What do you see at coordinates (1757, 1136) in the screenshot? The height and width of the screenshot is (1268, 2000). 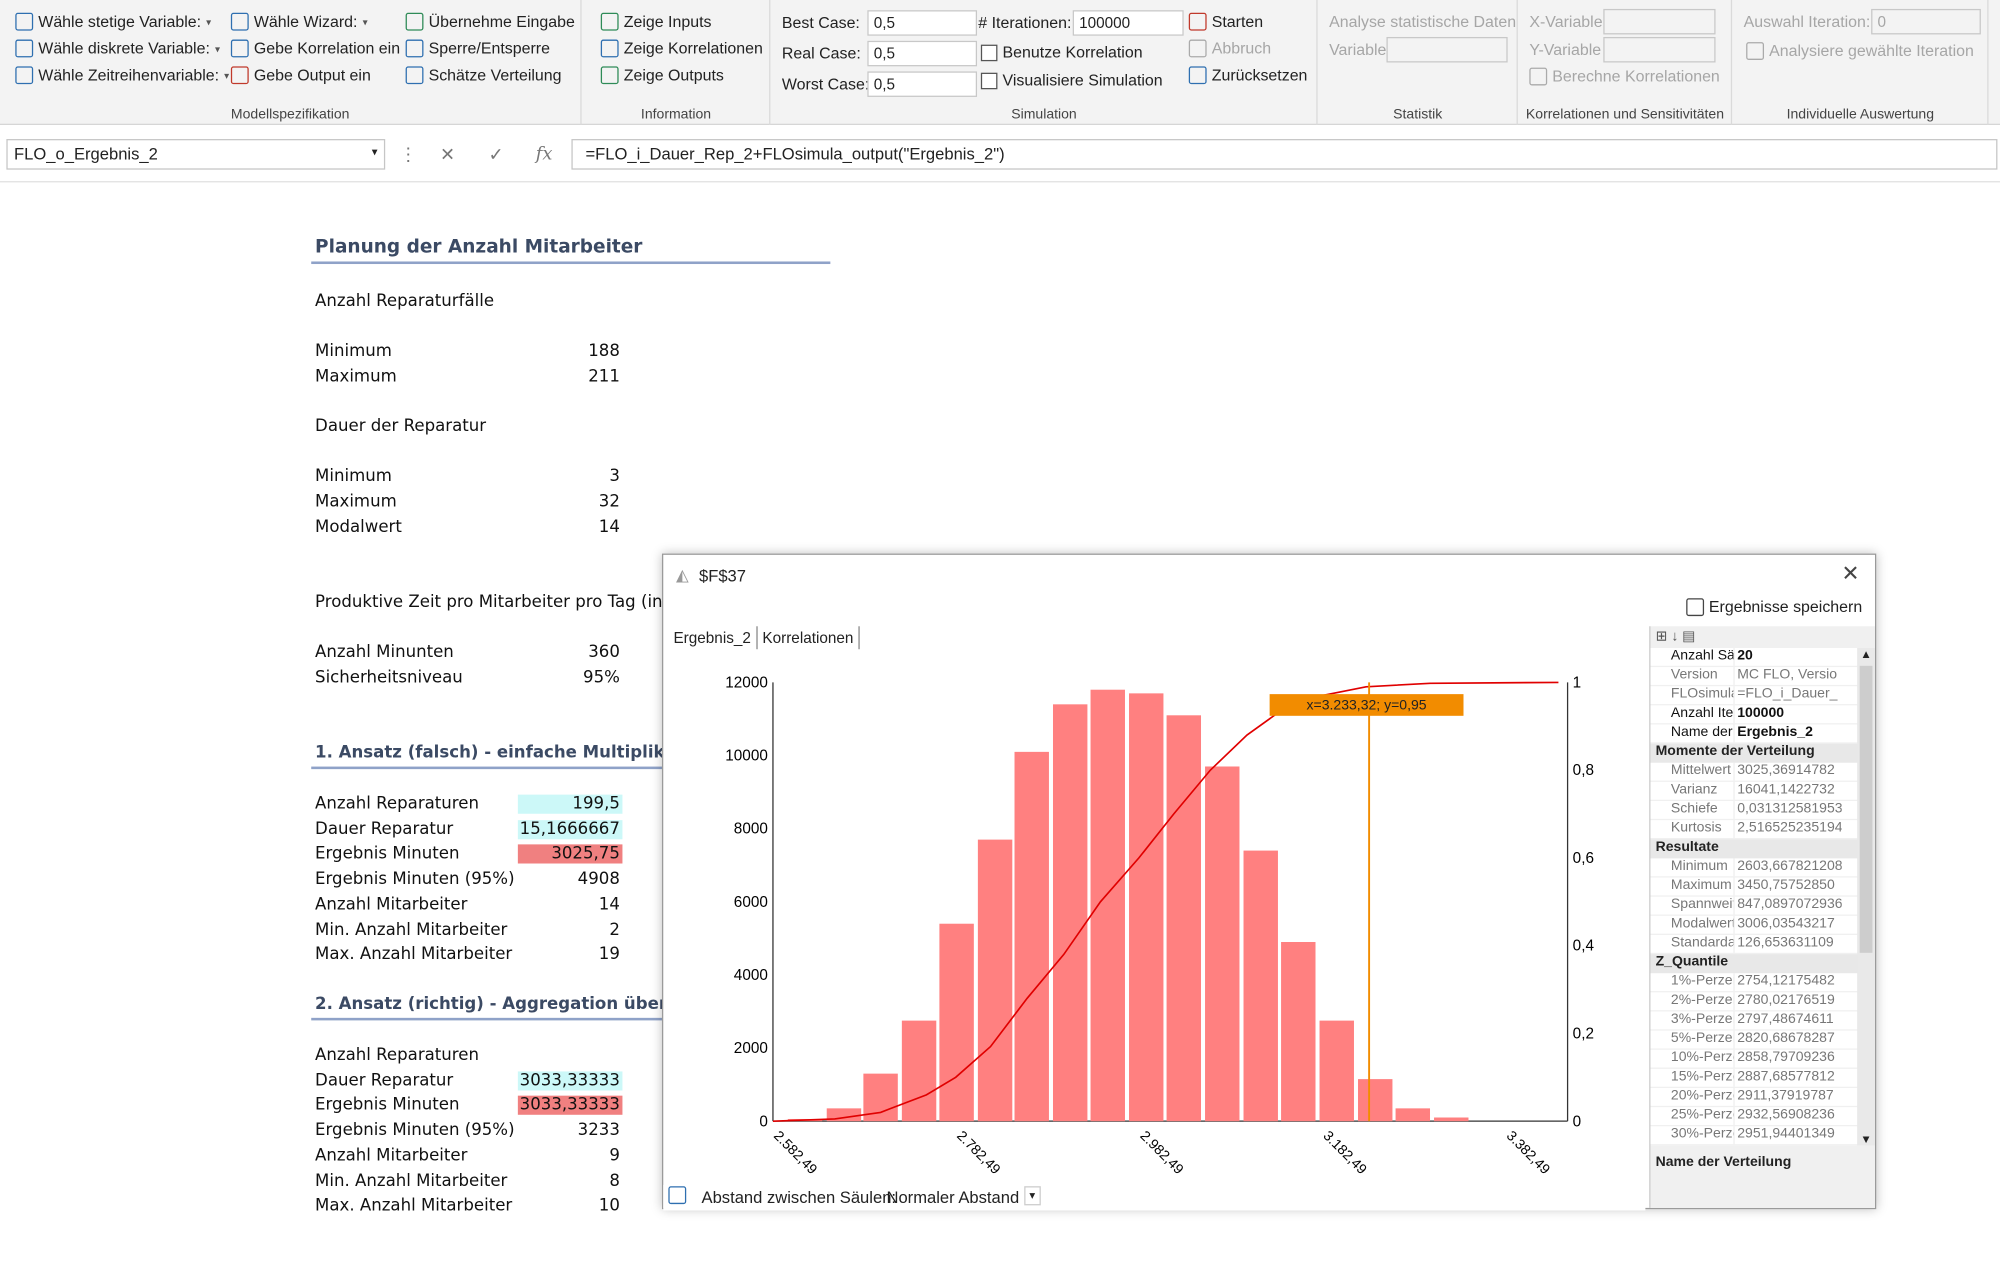 I see `property-row: 30%-Perzent2951,94401349` at bounding box center [1757, 1136].